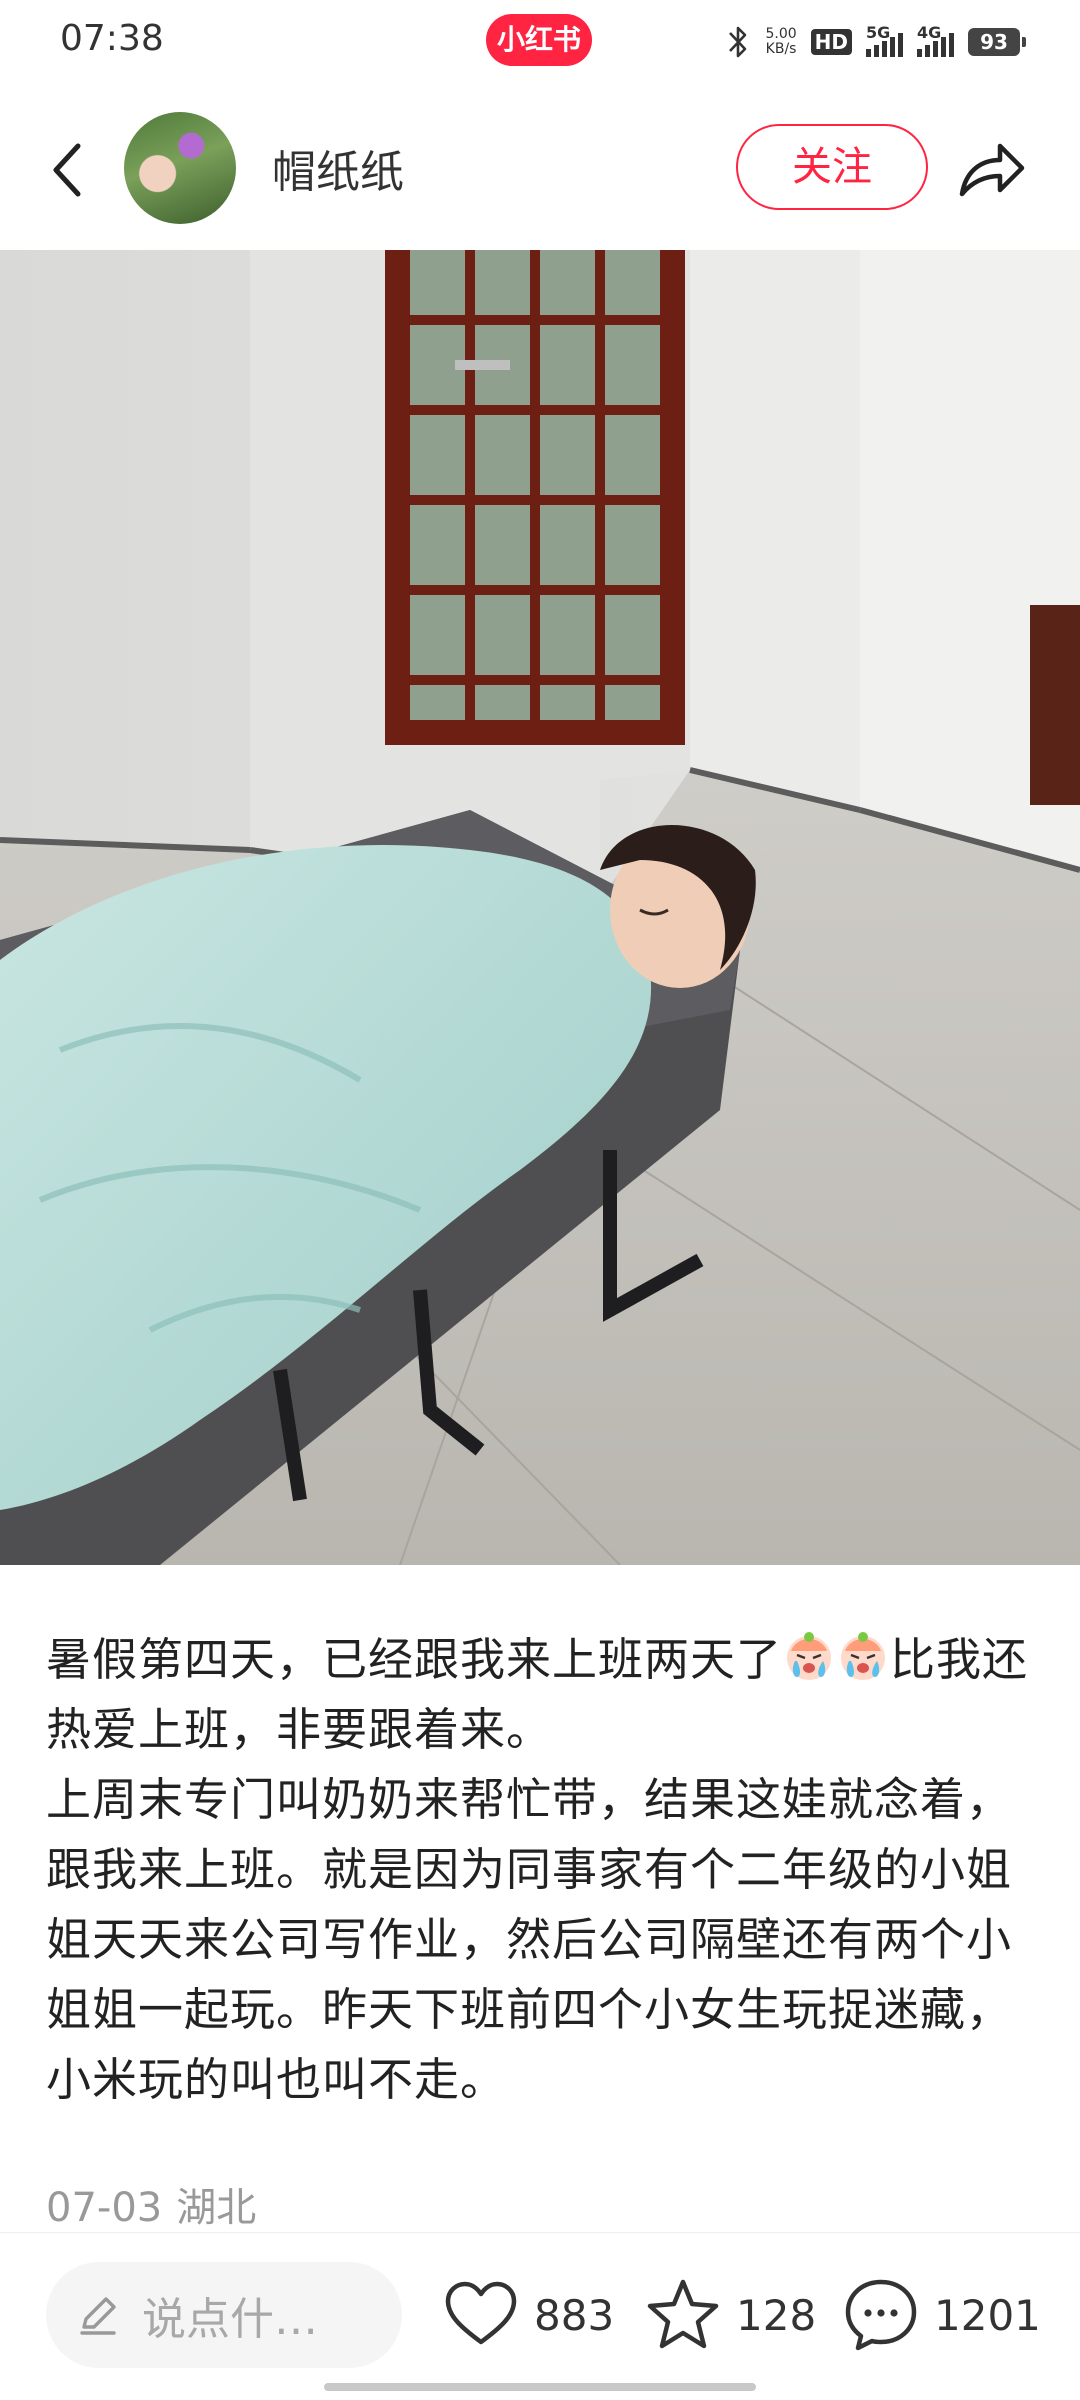 The image size is (1080, 2400). I want to click on note-location: 湖北, so click(216, 2208).